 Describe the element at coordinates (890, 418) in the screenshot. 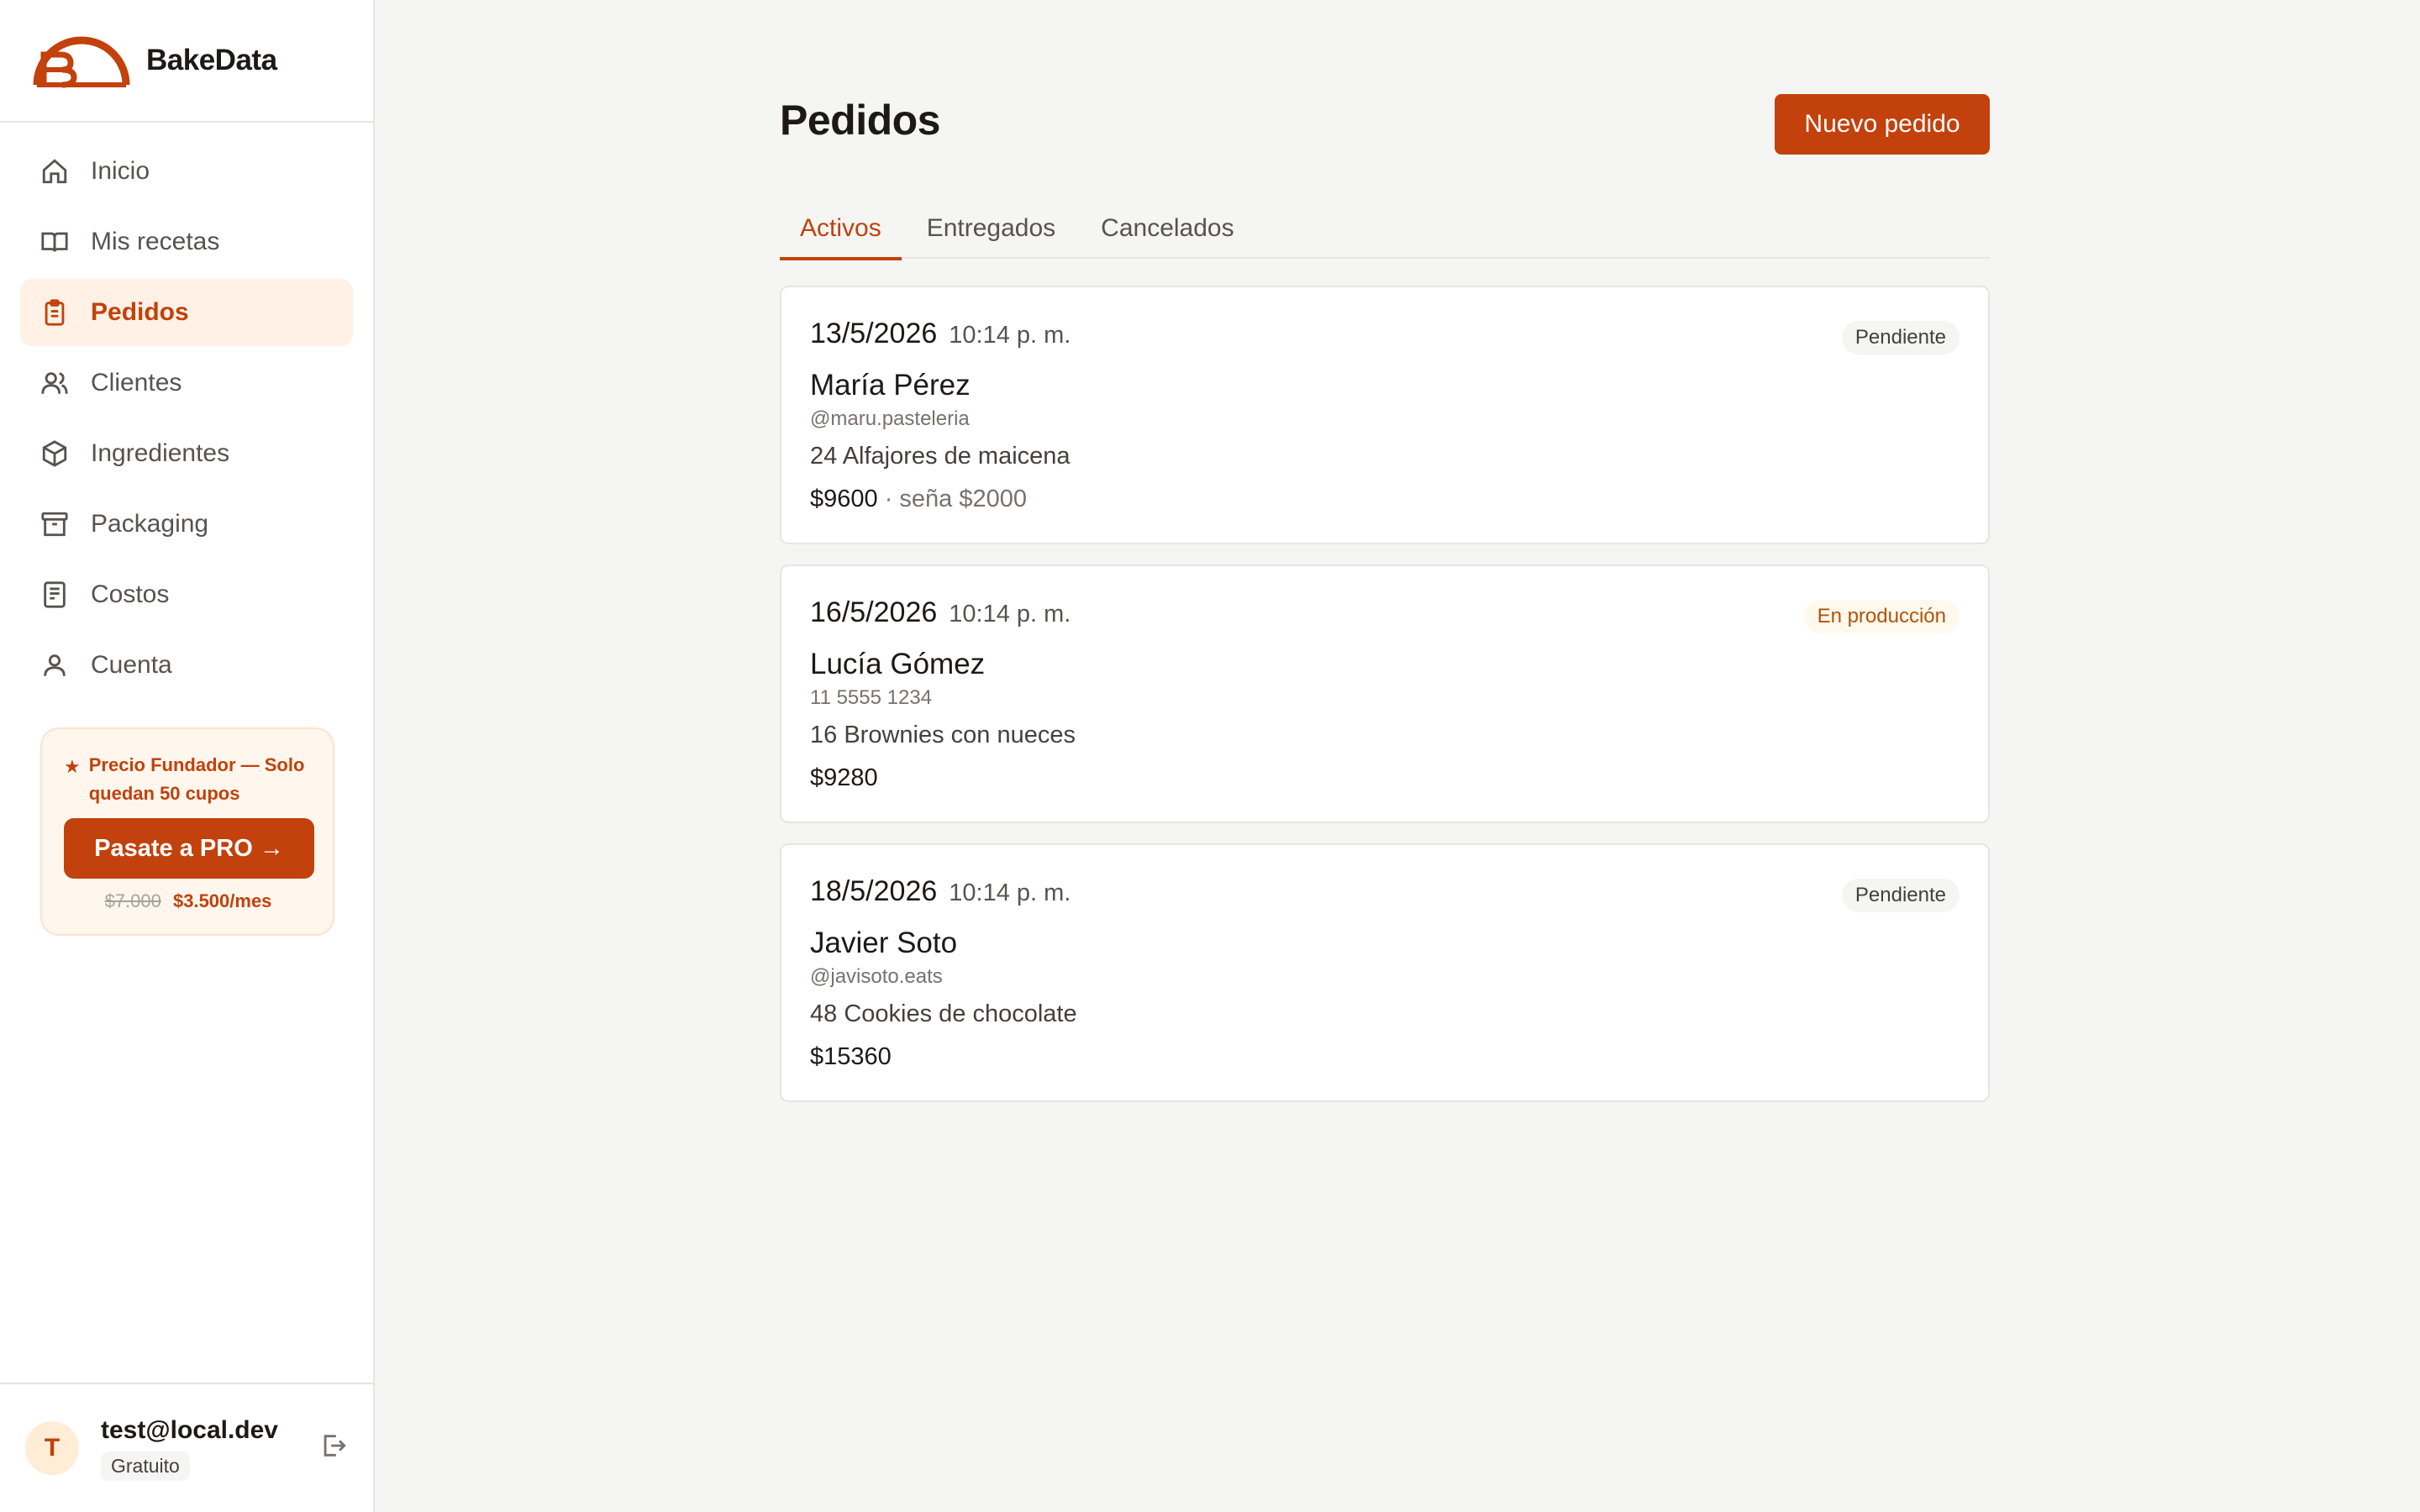

I see `customer-contact: @maru.pasteleria` at that location.